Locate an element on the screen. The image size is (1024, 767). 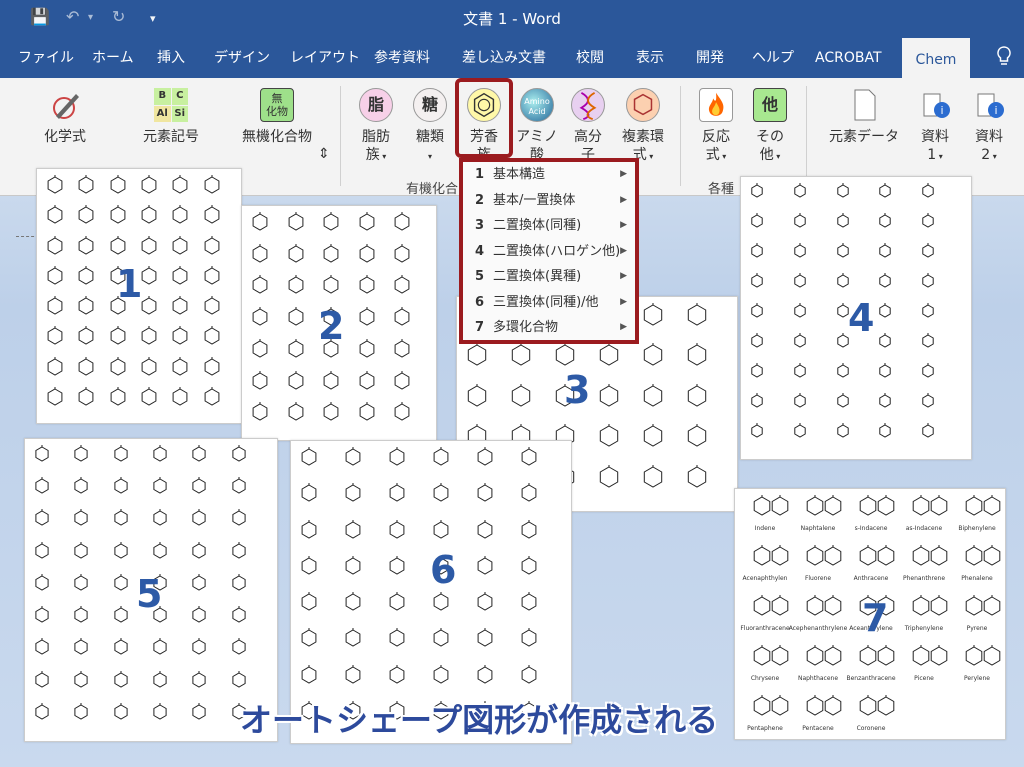
other-button: 他 その 他 ▾ is located at coordinates (770, 127).